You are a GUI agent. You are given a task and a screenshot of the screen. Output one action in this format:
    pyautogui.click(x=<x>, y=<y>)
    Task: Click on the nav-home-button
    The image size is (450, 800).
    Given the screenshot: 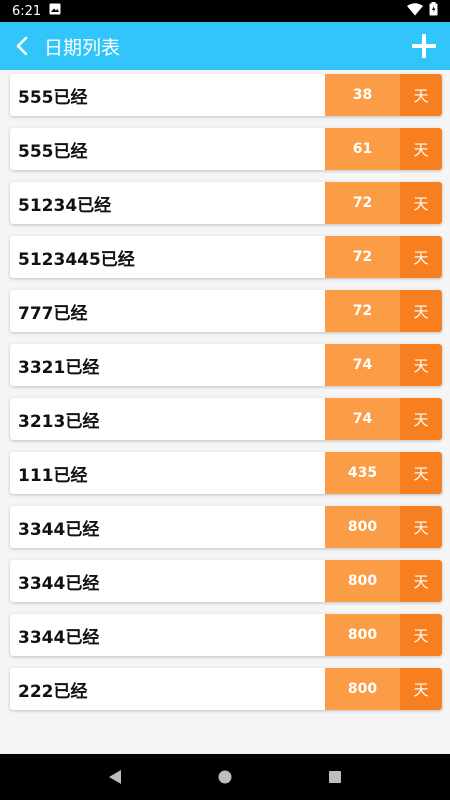 What is the action you would take?
    pyautogui.click(x=225, y=777)
    